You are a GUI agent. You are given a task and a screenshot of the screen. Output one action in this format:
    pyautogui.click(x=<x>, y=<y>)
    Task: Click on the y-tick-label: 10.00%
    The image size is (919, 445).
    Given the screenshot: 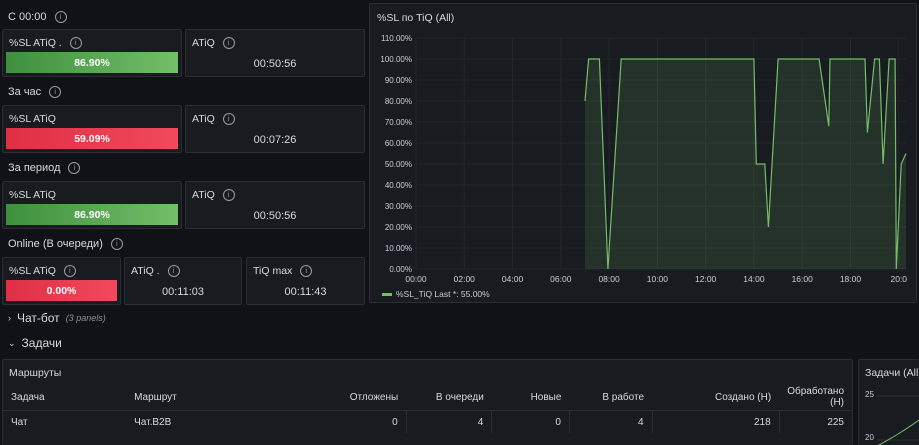 What is the action you would take?
    pyautogui.click(x=398, y=248)
    